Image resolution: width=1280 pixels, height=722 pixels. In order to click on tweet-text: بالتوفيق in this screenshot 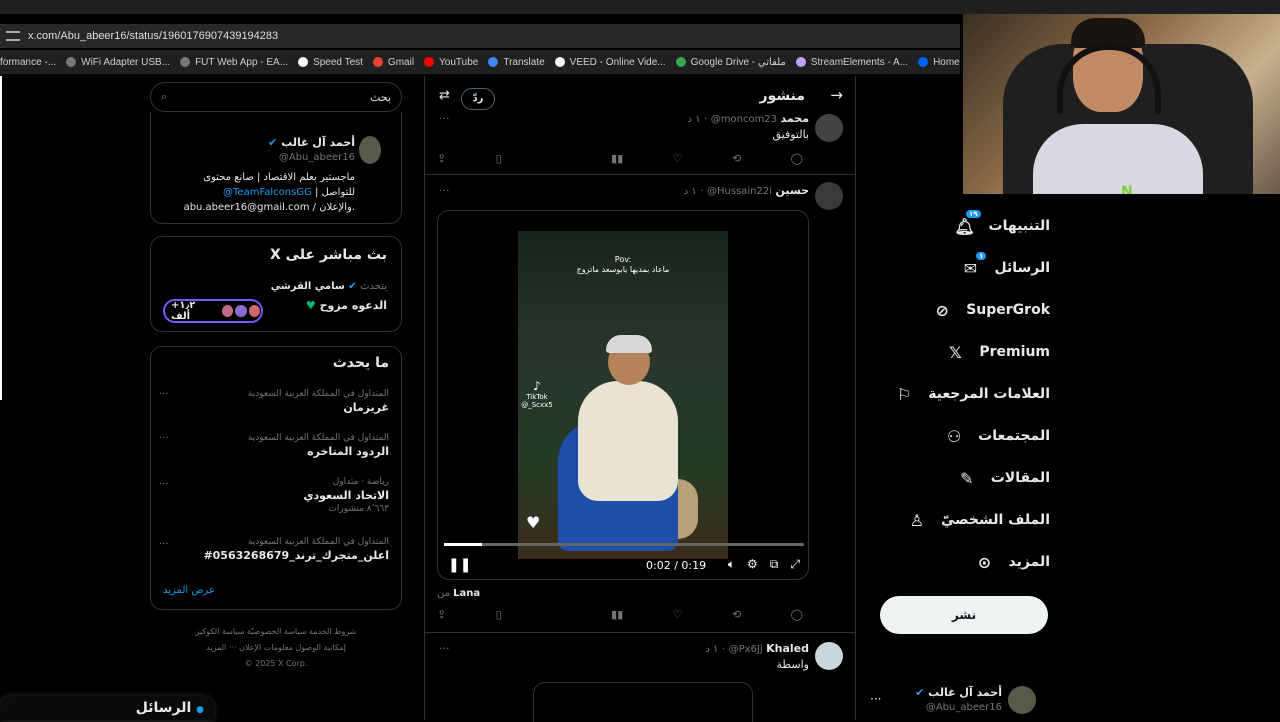, I will do `click(790, 134)`.